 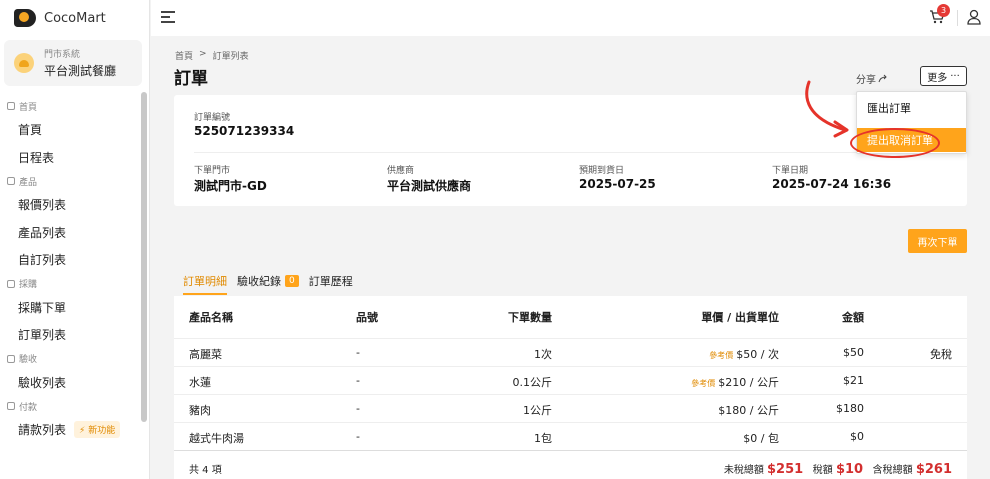 What do you see at coordinates (933, 469) in the screenshot?
I see `grand-total: $261` at bounding box center [933, 469].